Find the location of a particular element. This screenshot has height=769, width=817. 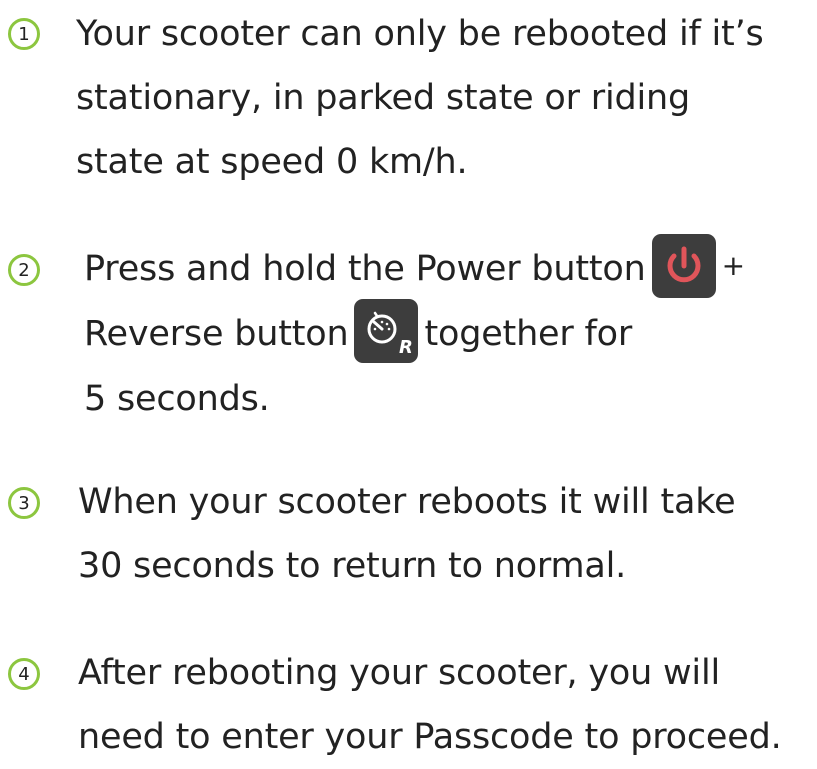

step-2-line-1: Press and hold the Power button + is located at coordinates (414, 268).